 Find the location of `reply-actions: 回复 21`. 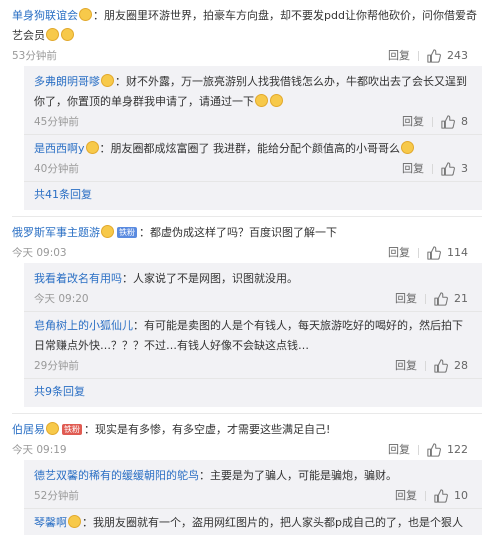

reply-actions: 回复 21 is located at coordinates (431, 299).